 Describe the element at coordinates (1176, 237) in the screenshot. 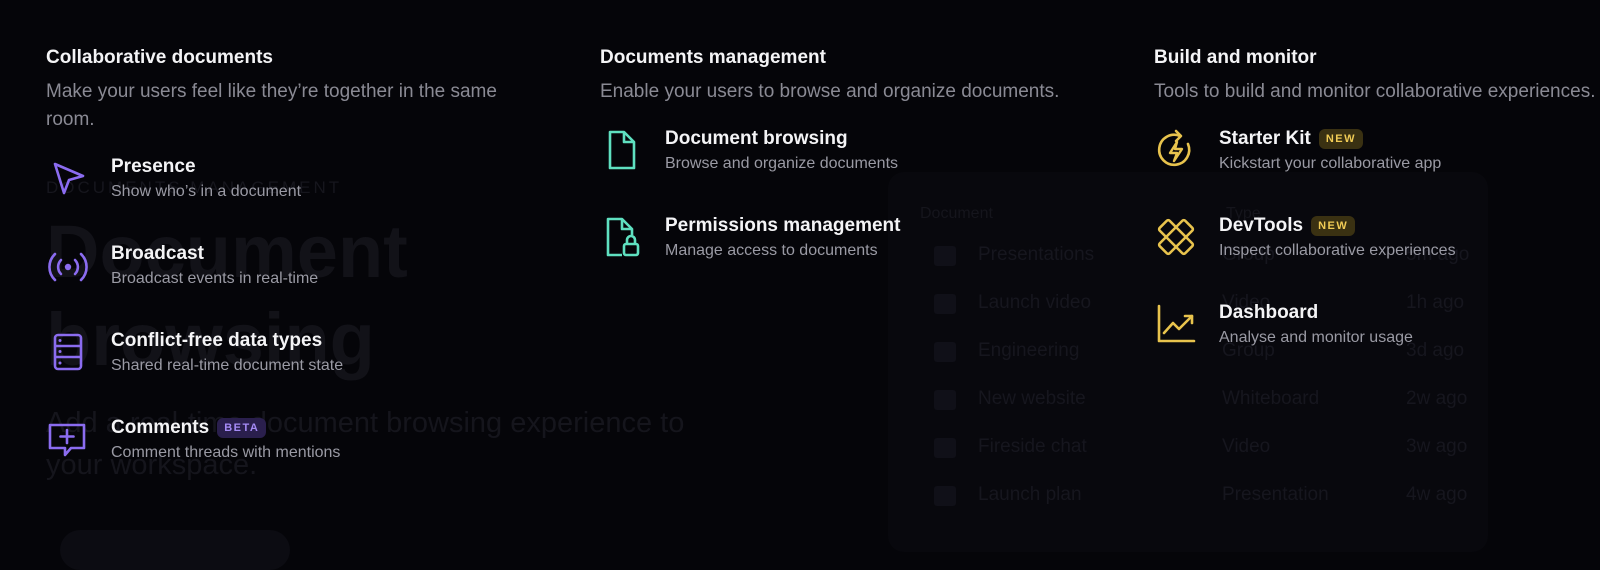

I see `devtools-icon` at that location.